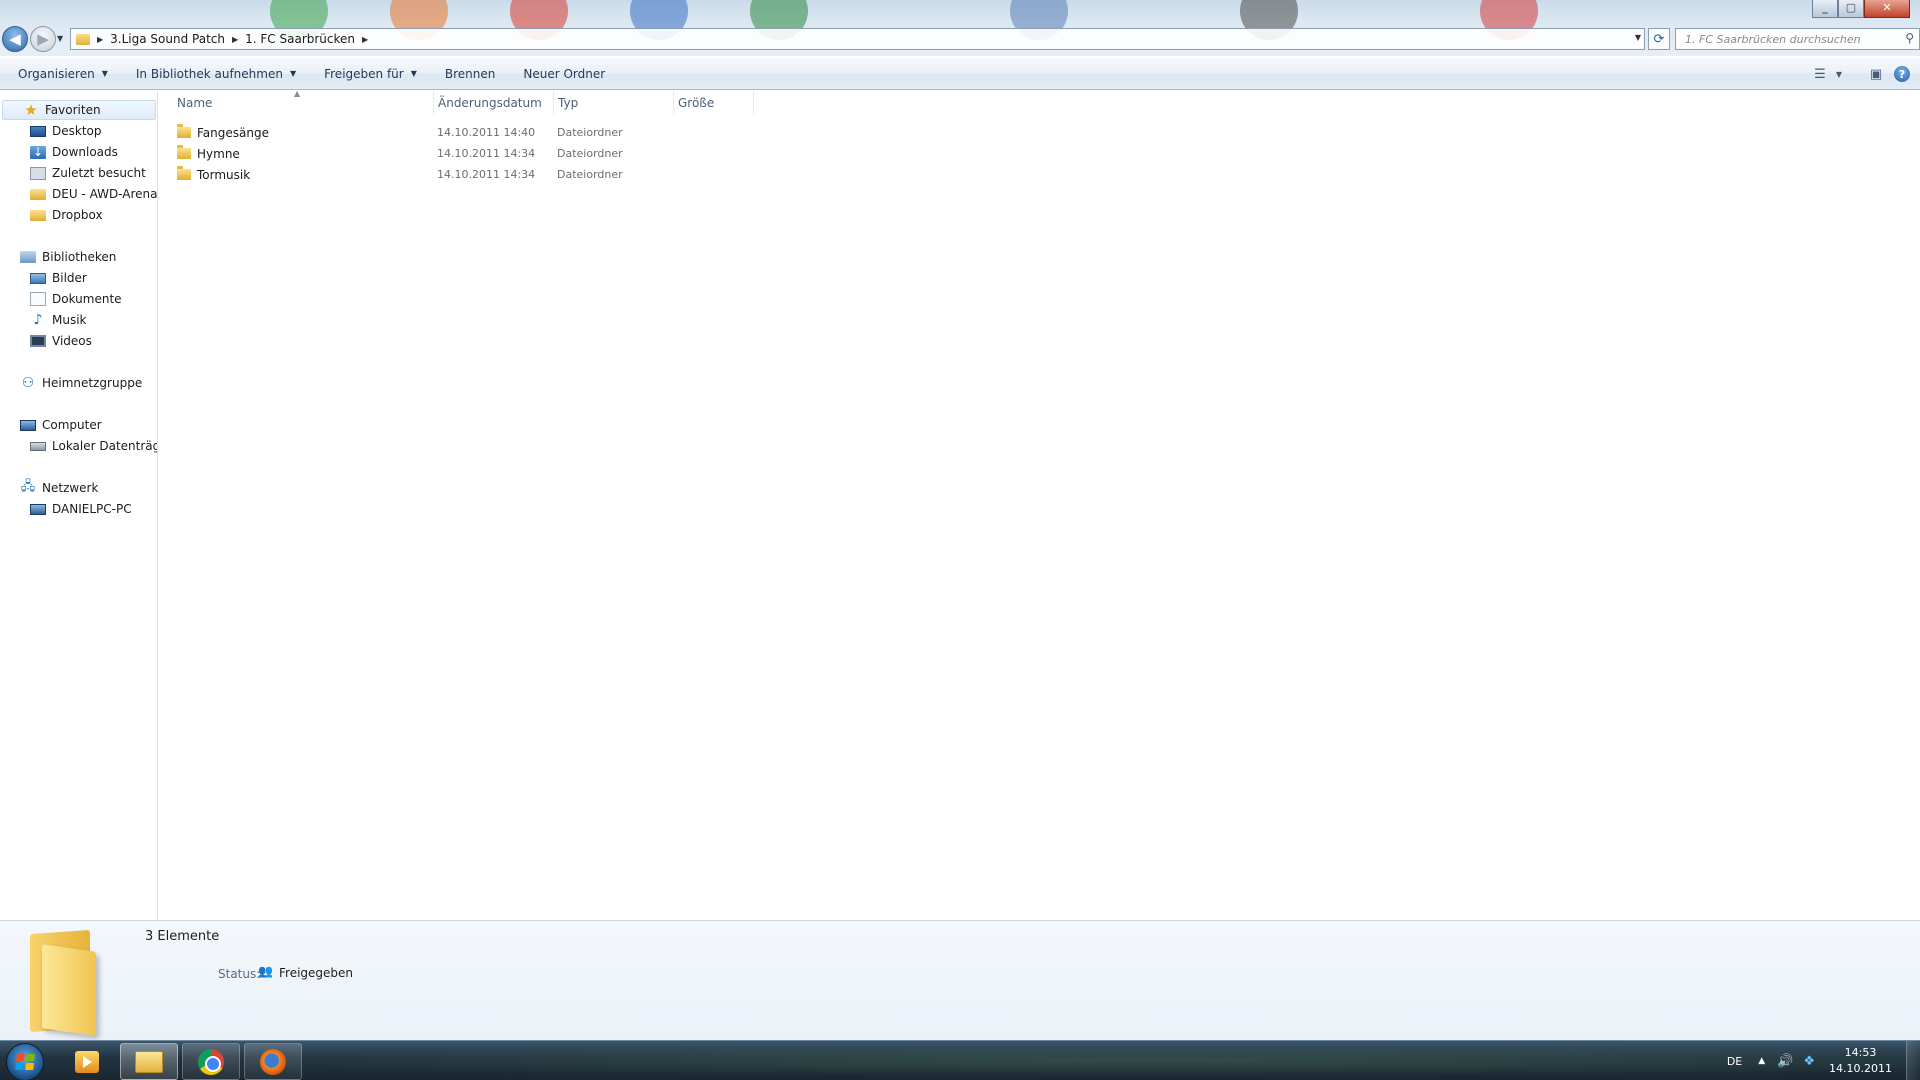 The height and width of the screenshot is (1080, 1920). I want to click on file-row: Tormusik 14.10.2011 14:34 Dateiordner, so click(459, 174).